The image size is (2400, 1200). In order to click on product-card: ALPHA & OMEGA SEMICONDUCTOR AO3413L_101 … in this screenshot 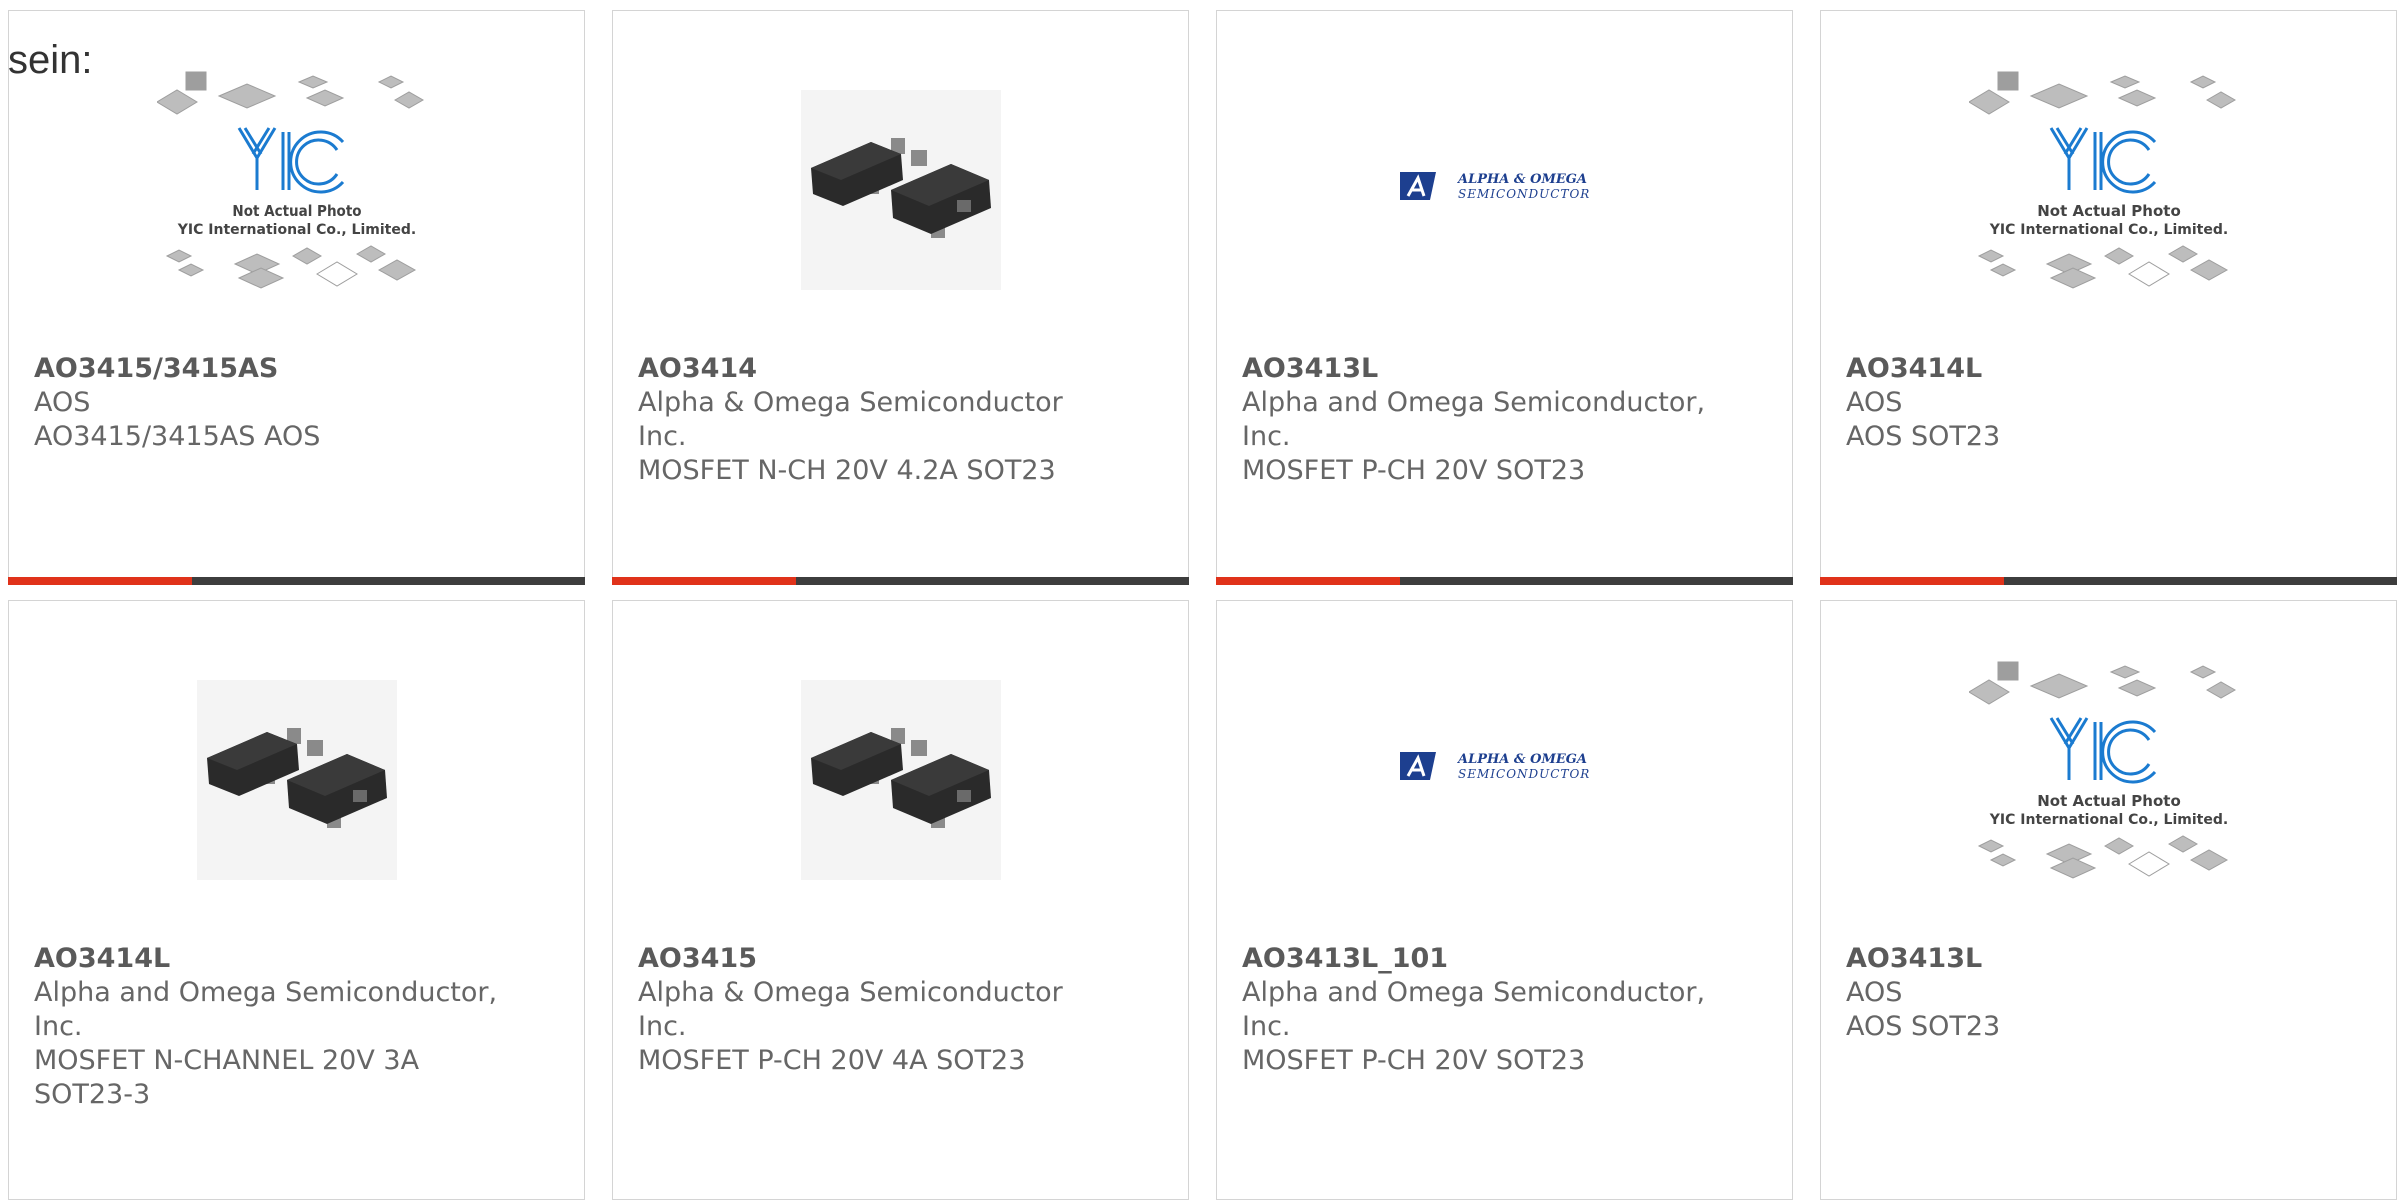, I will do `click(1504, 900)`.